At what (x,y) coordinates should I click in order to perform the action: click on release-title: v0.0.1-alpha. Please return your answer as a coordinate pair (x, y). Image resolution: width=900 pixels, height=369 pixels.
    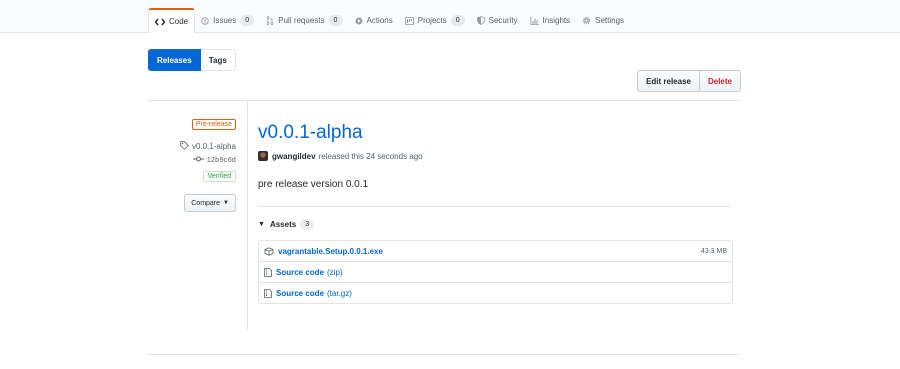
    Looking at the image, I should click on (310, 133).